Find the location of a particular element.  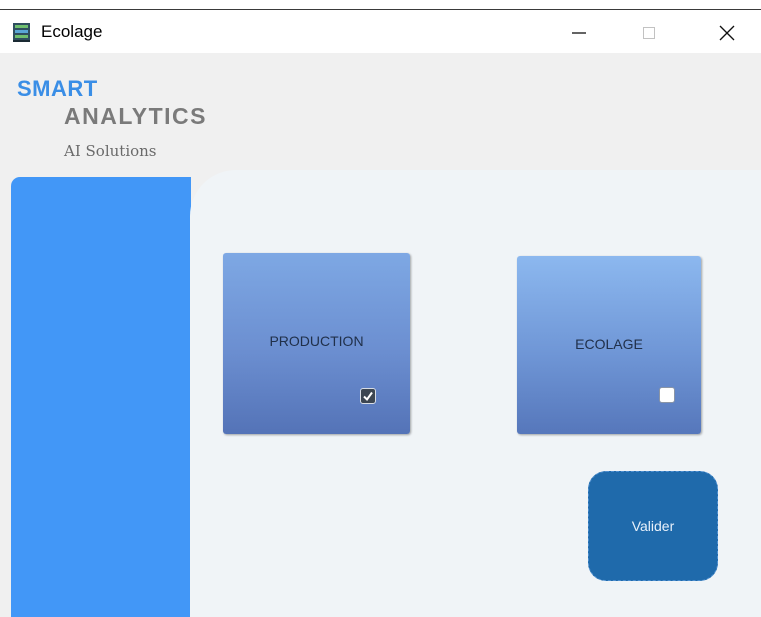

brand-tagline: AI Solutions is located at coordinates (110, 151).